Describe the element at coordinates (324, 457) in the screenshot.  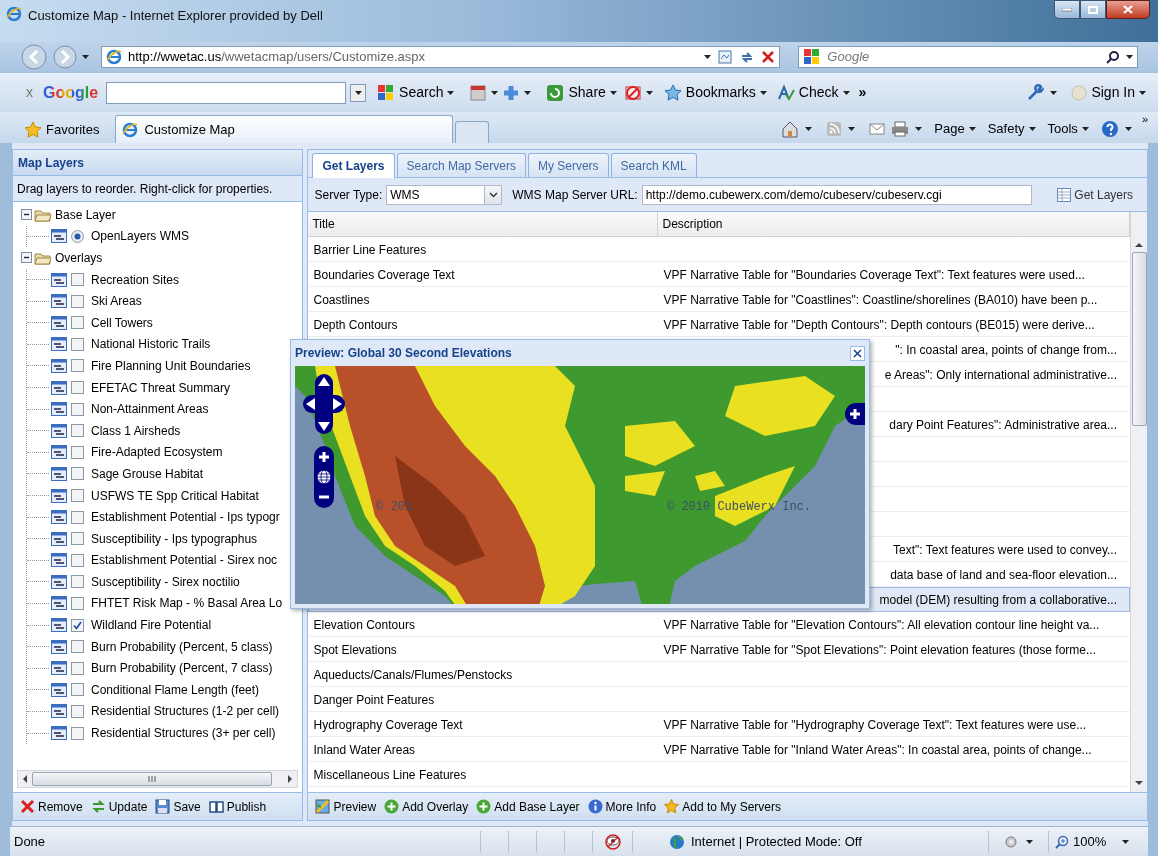
I see `zoom-in-icon` at that location.